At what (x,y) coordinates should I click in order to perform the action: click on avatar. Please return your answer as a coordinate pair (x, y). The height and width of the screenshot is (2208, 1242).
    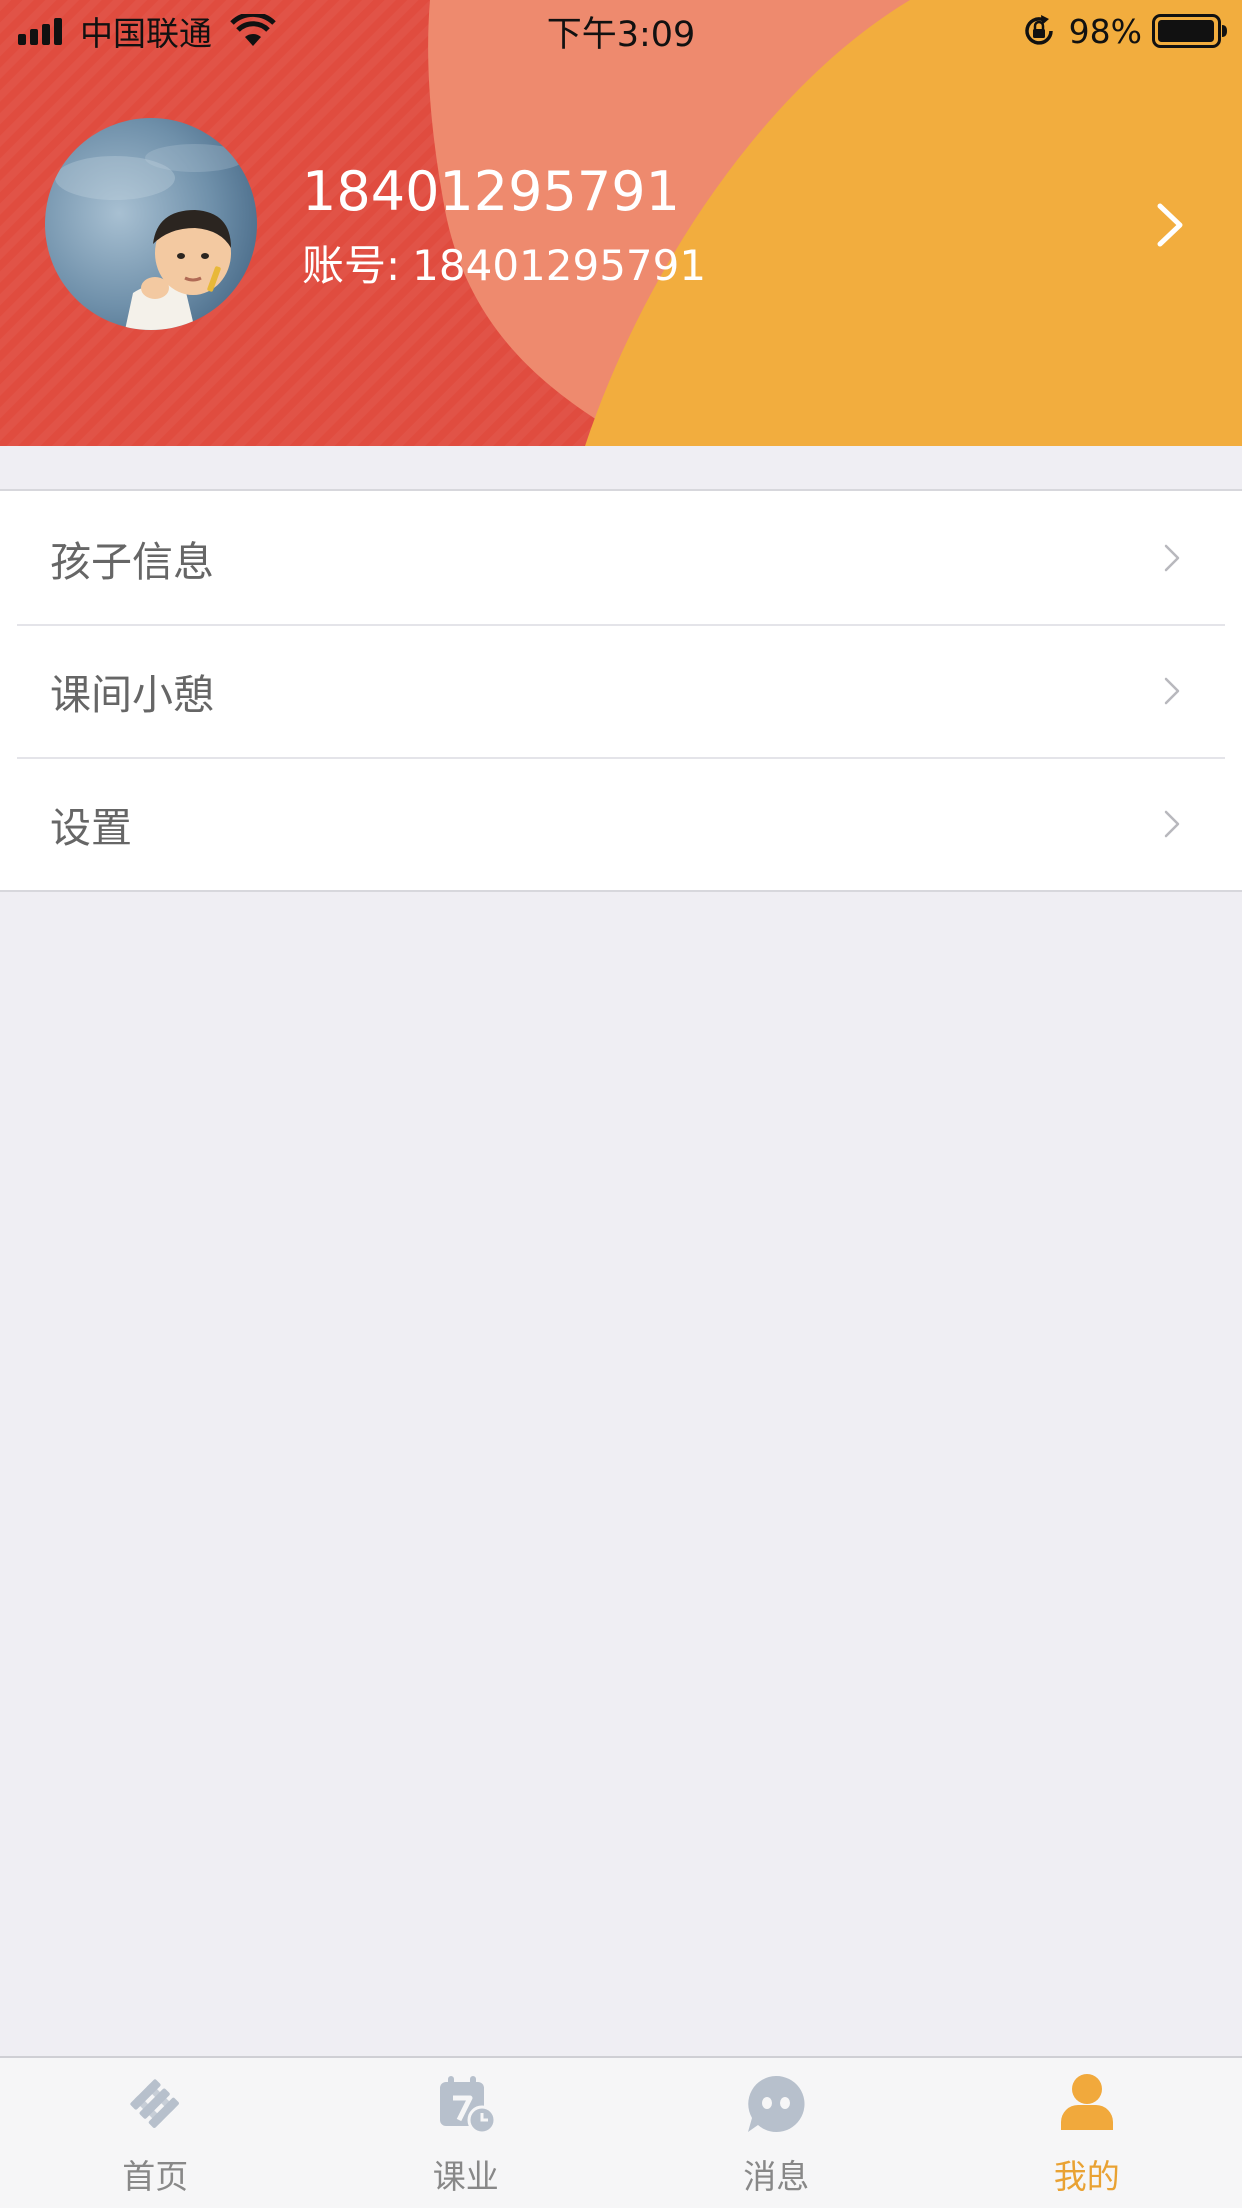
    Looking at the image, I should click on (151, 224).